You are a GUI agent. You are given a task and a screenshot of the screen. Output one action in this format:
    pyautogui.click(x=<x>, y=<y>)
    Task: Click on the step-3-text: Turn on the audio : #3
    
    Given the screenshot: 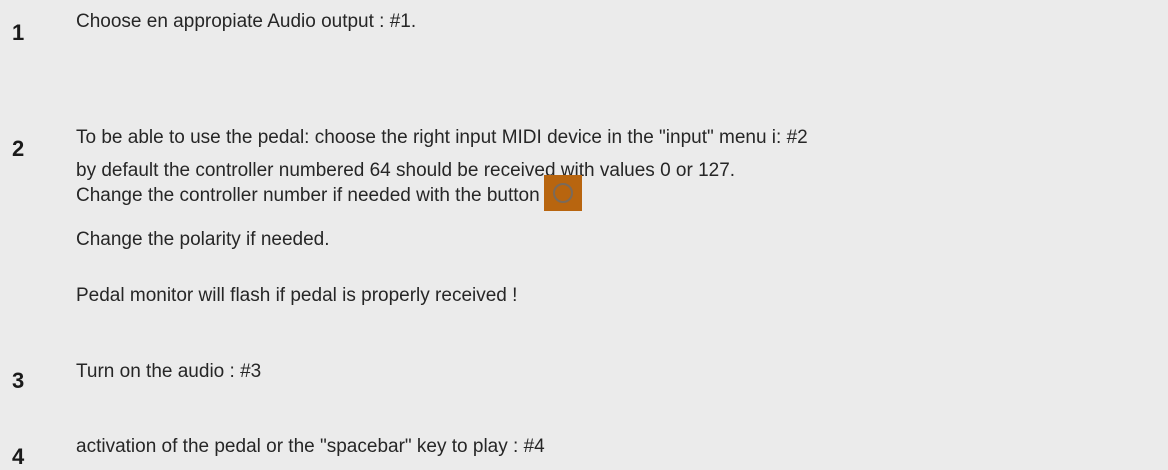 What is the action you would take?
    pyautogui.click(x=169, y=371)
    